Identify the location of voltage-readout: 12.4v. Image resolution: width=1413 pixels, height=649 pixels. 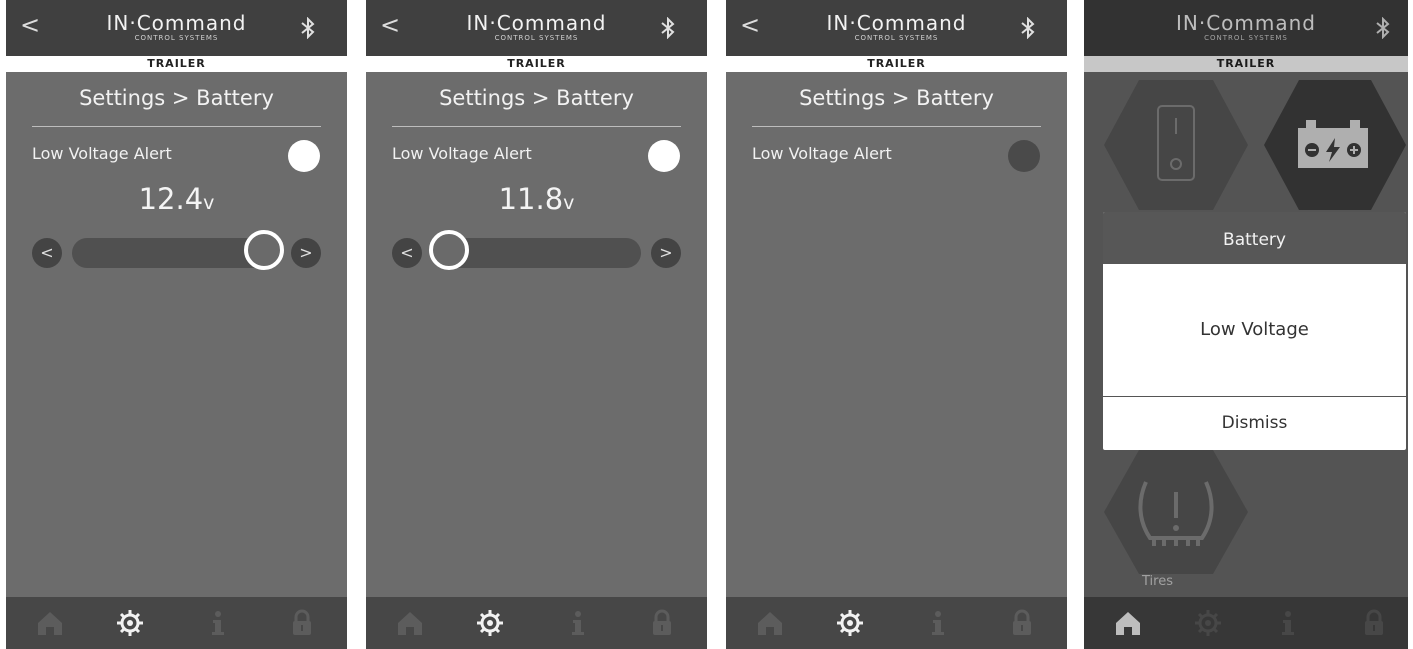
(176, 199).